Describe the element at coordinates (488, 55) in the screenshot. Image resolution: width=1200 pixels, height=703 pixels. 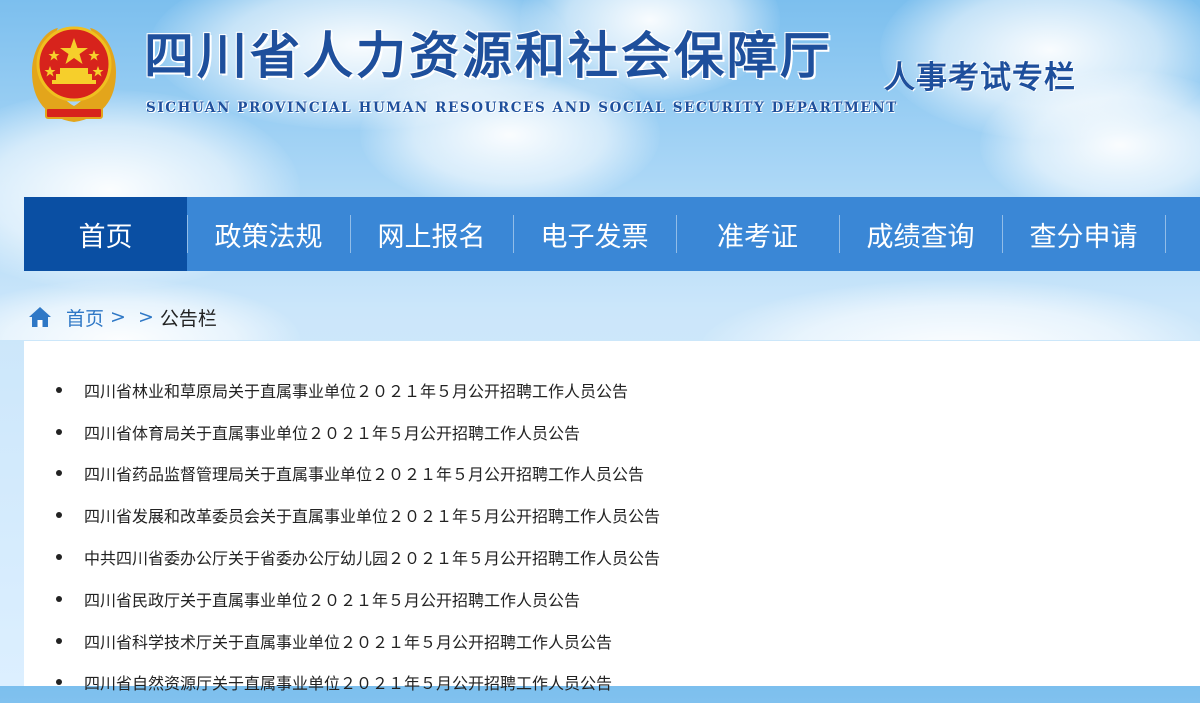
I see `site-title: 四川省人力资源和社会保障厅` at that location.